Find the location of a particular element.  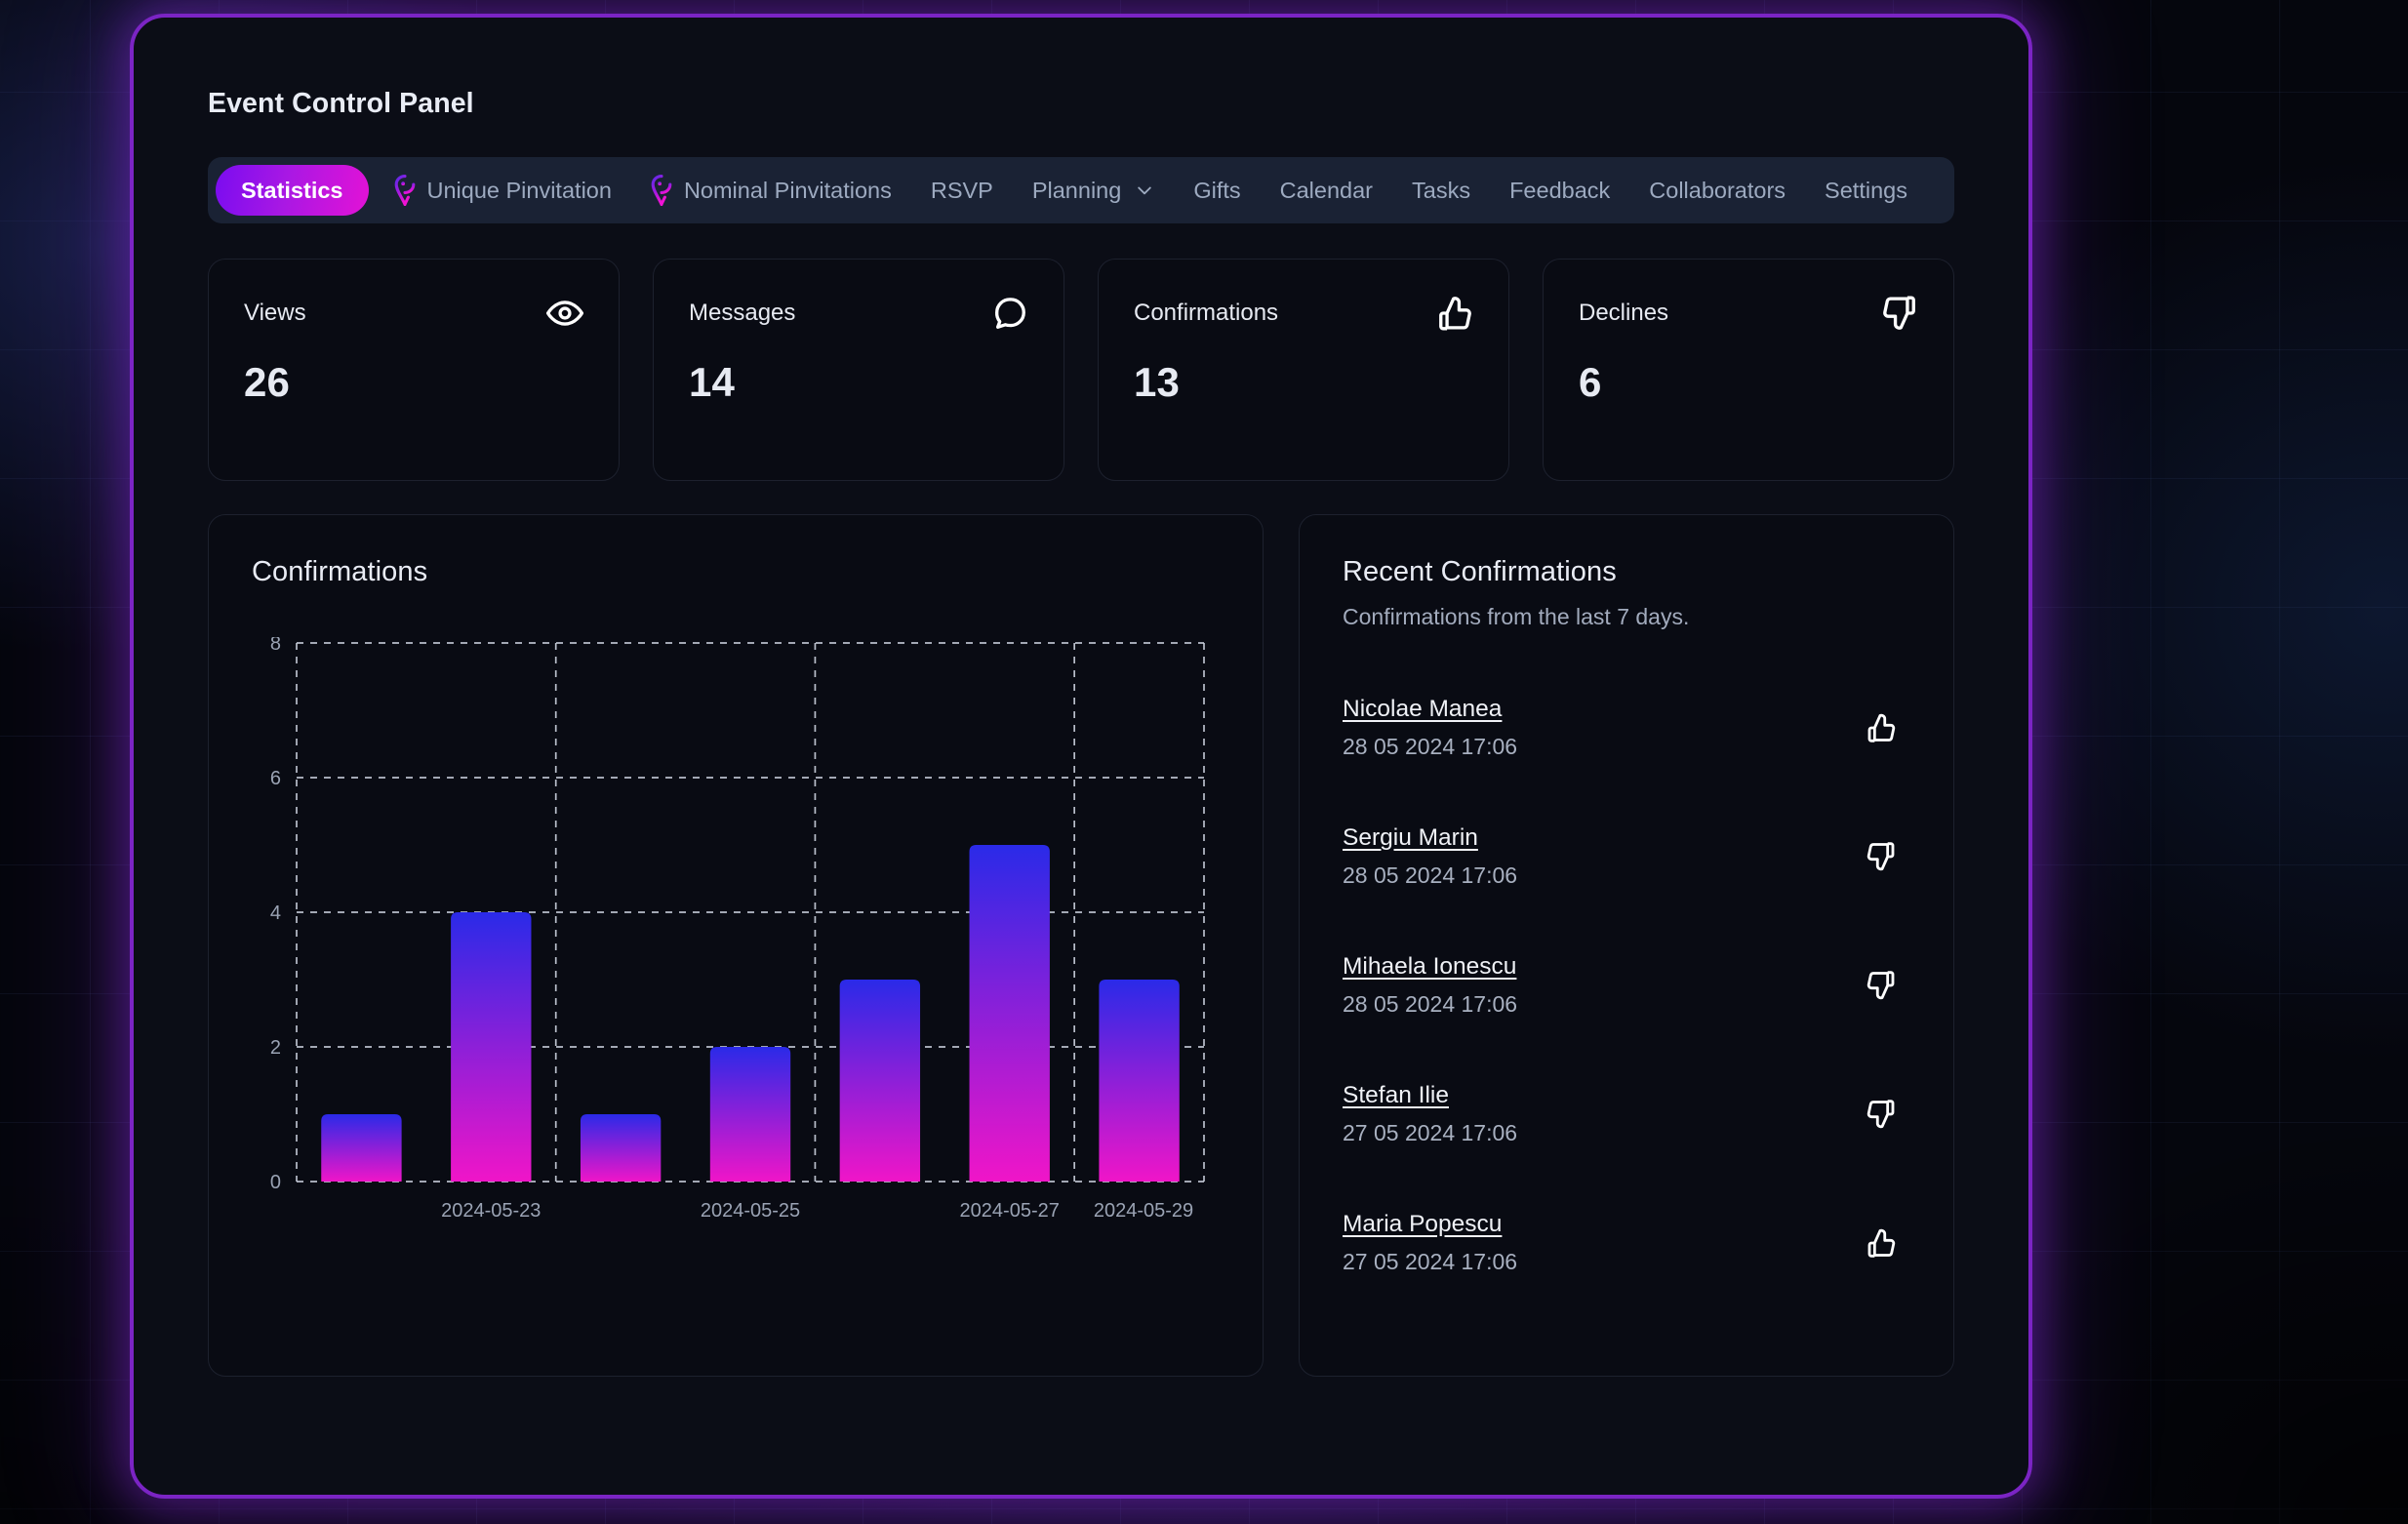

chart-title: Confirmations is located at coordinates (340, 572).